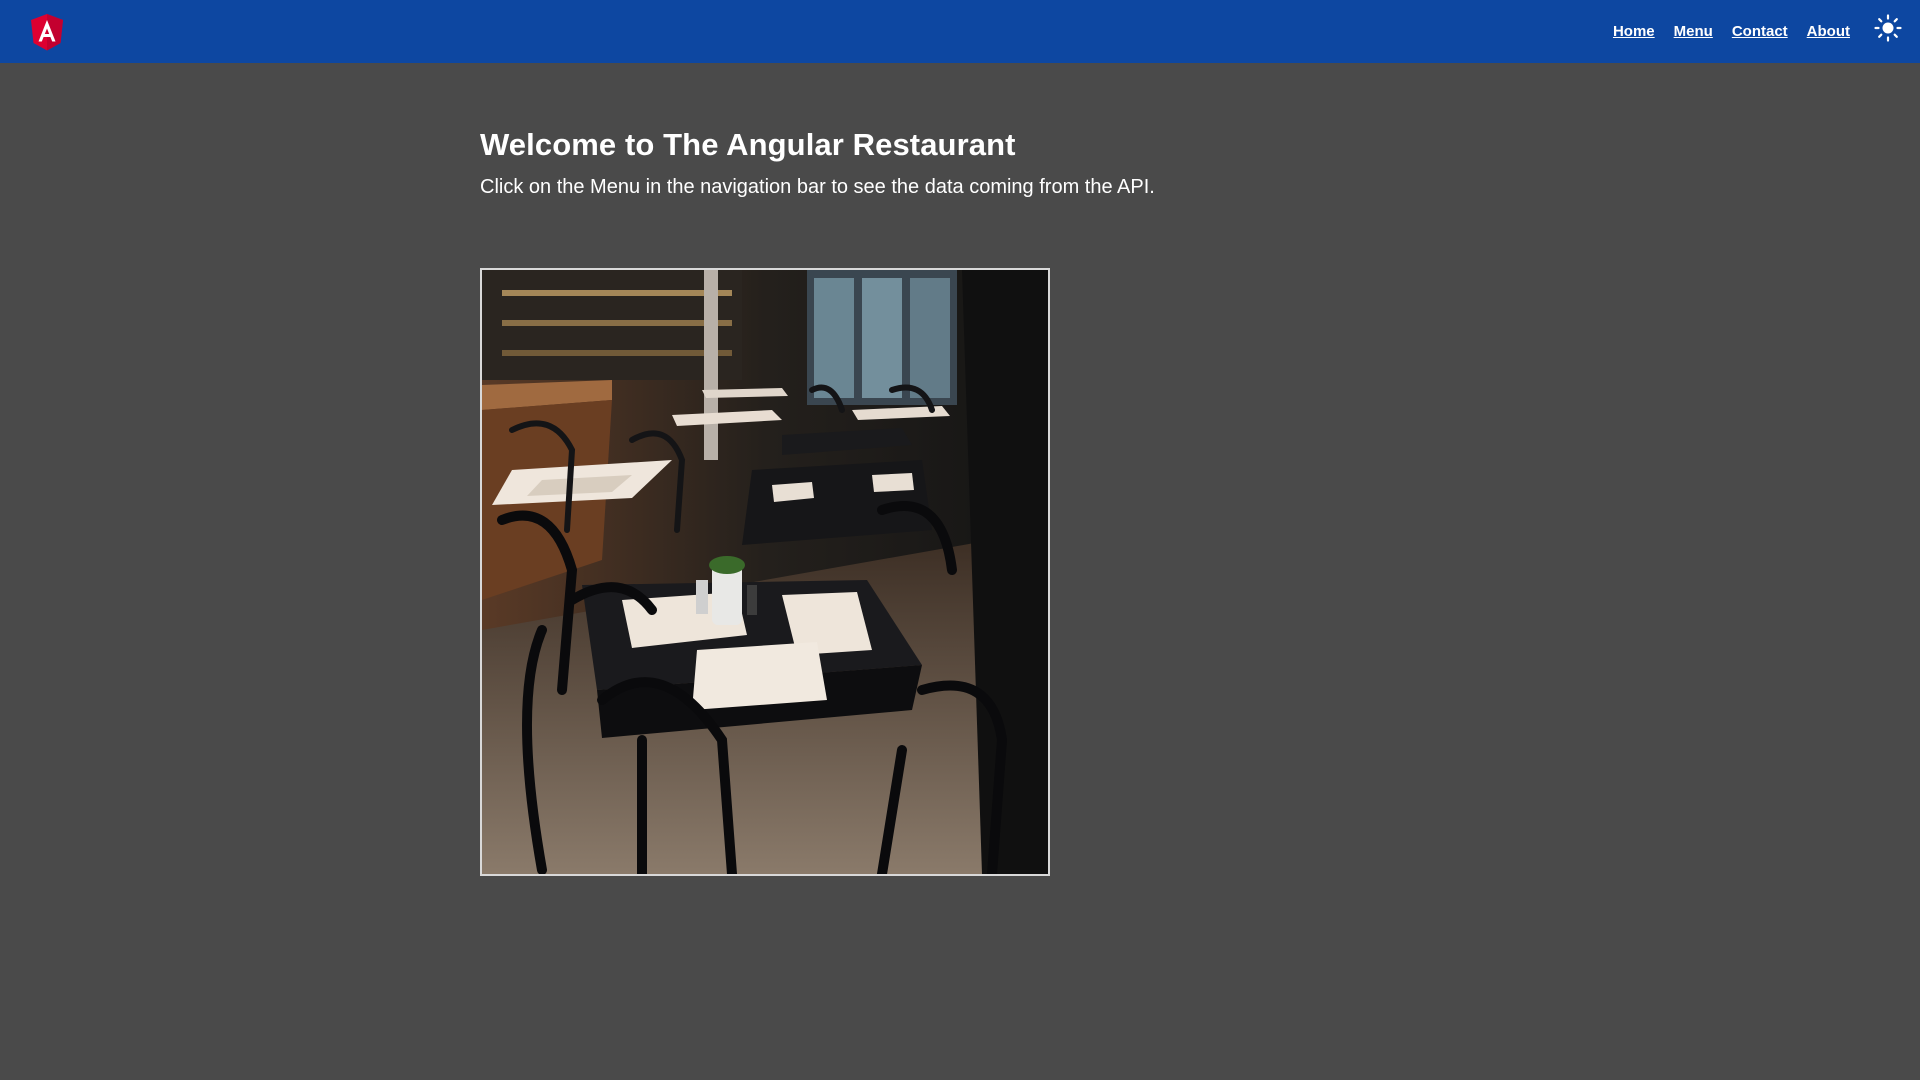 The width and height of the screenshot is (1920, 1080). What do you see at coordinates (960, 31) in the screenshot?
I see `top-navbar: Home Menu Contact About` at bounding box center [960, 31].